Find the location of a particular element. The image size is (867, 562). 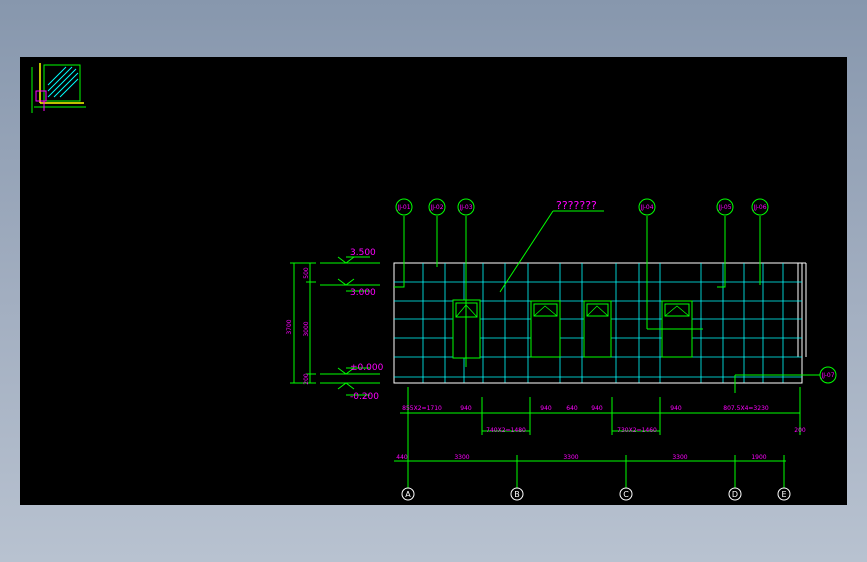

callout-jj04: JJ-04 is located at coordinates (646, 207).